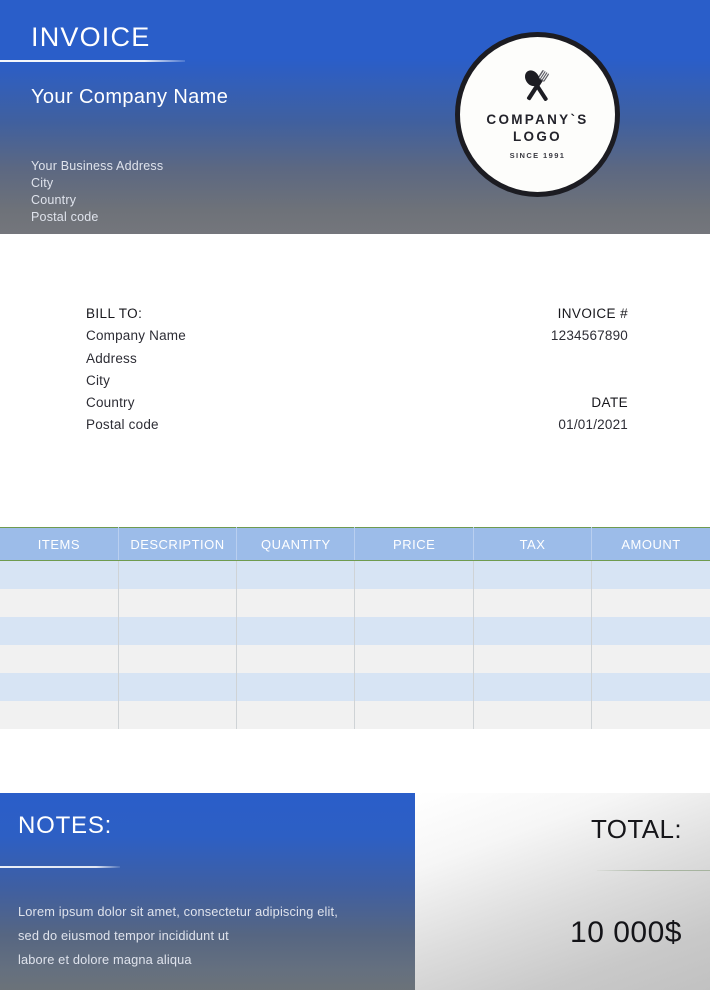 Image resolution: width=710 pixels, height=990 pixels. I want to click on total-amount: 10 000$, so click(626, 932).